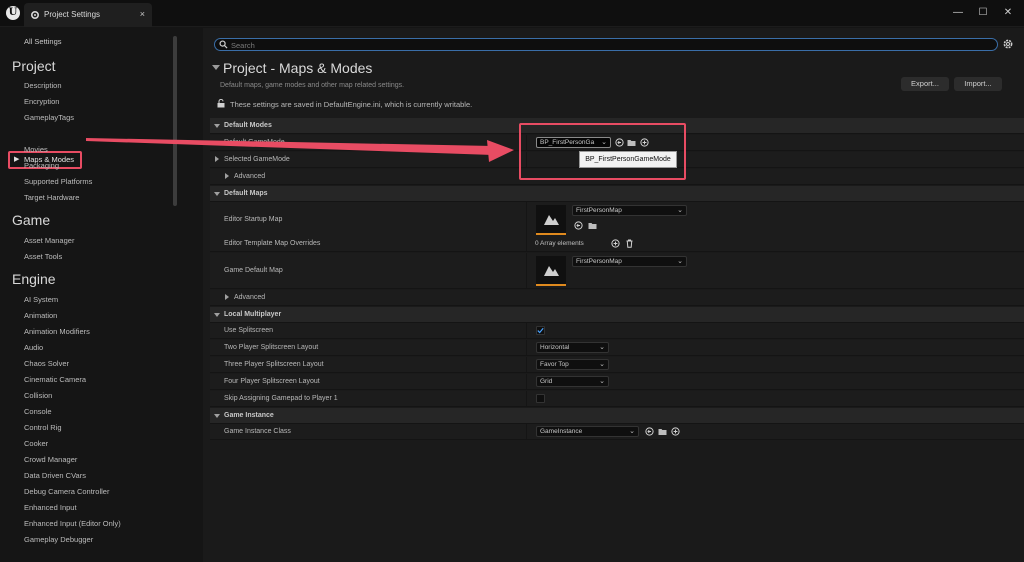 The width and height of the screenshot is (1024, 562). I want to click on sidebar-item-audio: Audio, so click(33, 347).